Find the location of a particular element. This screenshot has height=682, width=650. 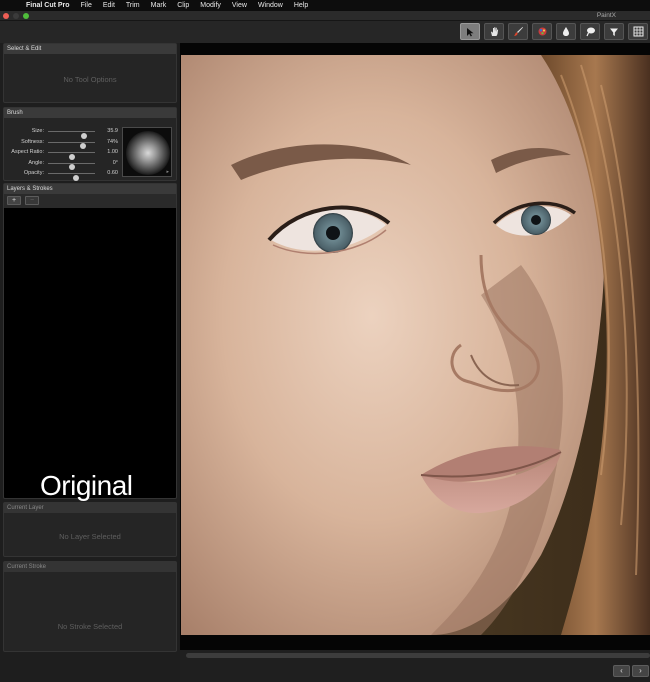

panel-title: Layers & Strokes is located at coordinates (90, 189).